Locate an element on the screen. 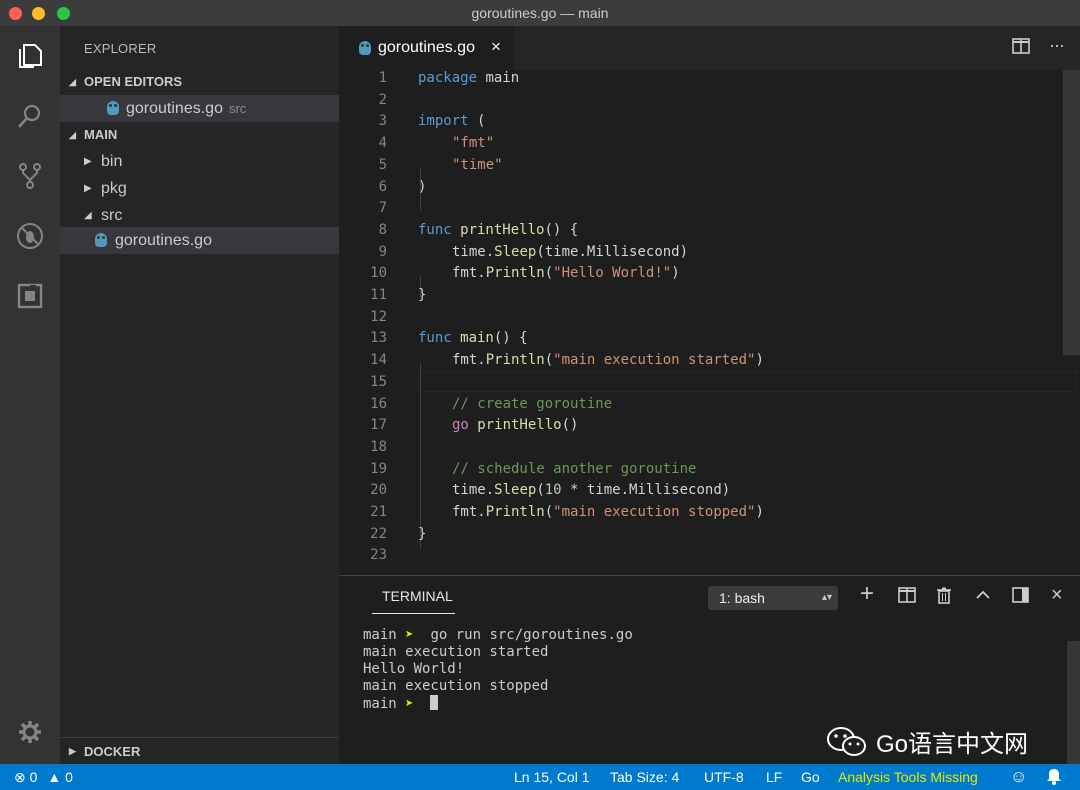 The width and height of the screenshot is (1080, 790). close-panel-icon: × is located at coordinates (1057, 595).